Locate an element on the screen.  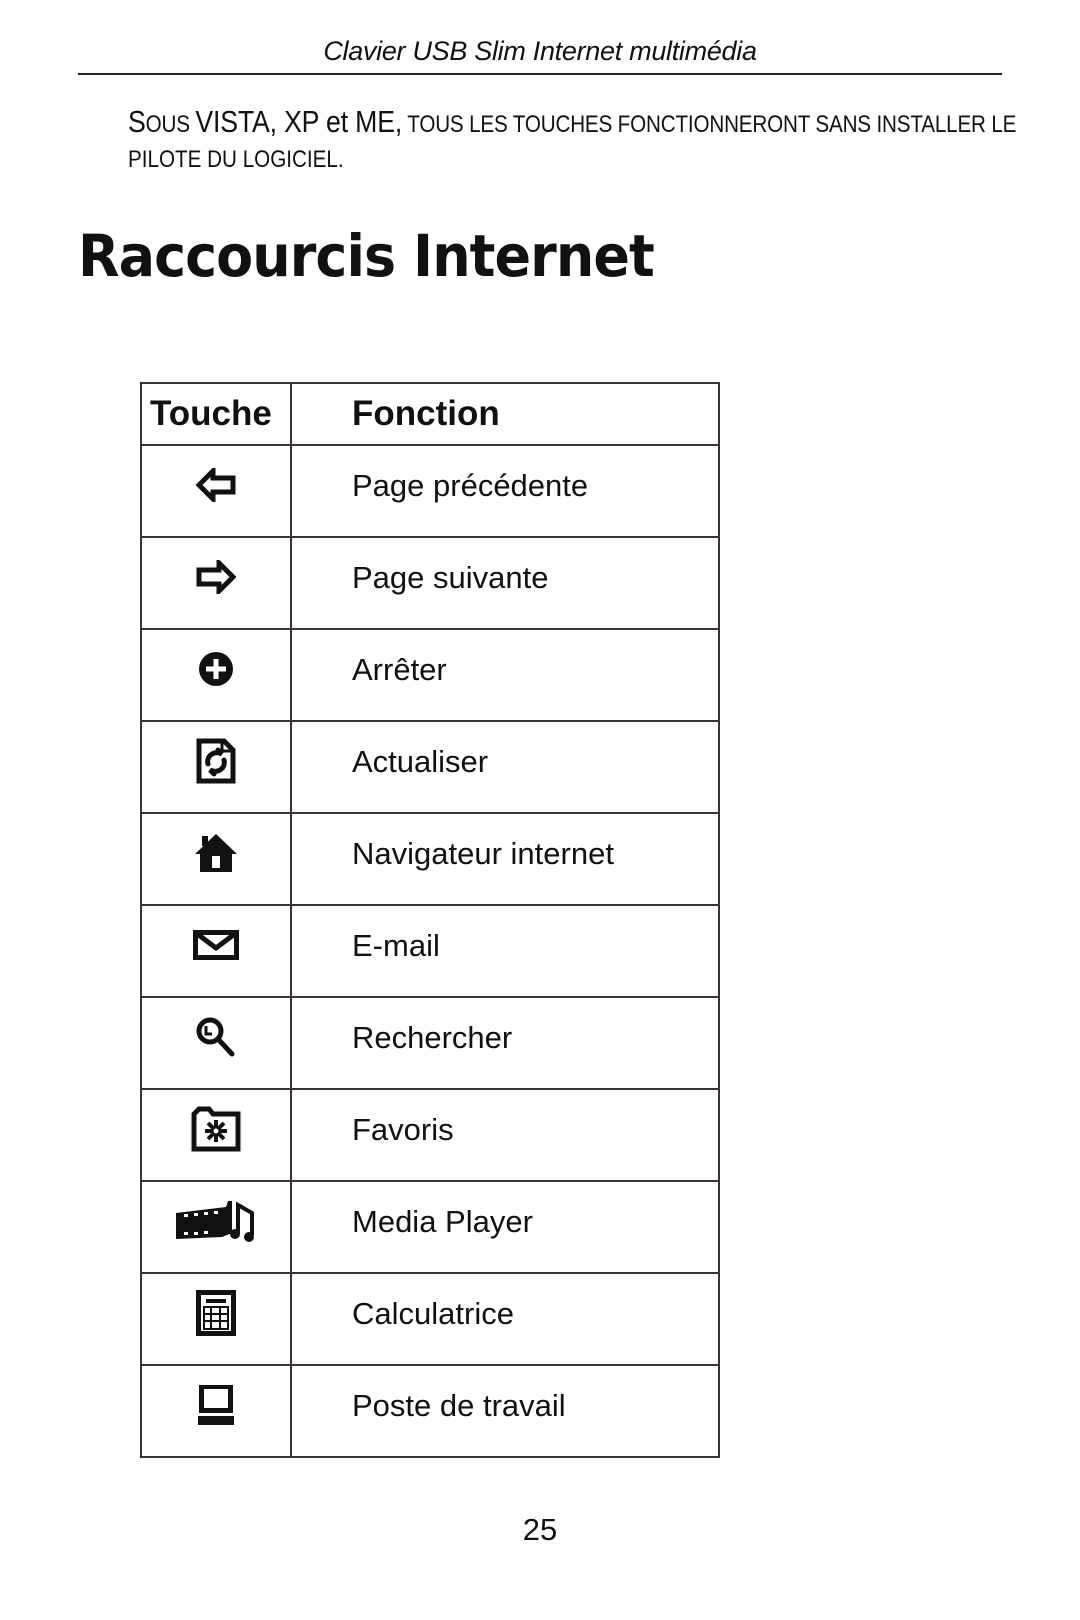
function-label: Page suivante is located at coordinates (505, 583).